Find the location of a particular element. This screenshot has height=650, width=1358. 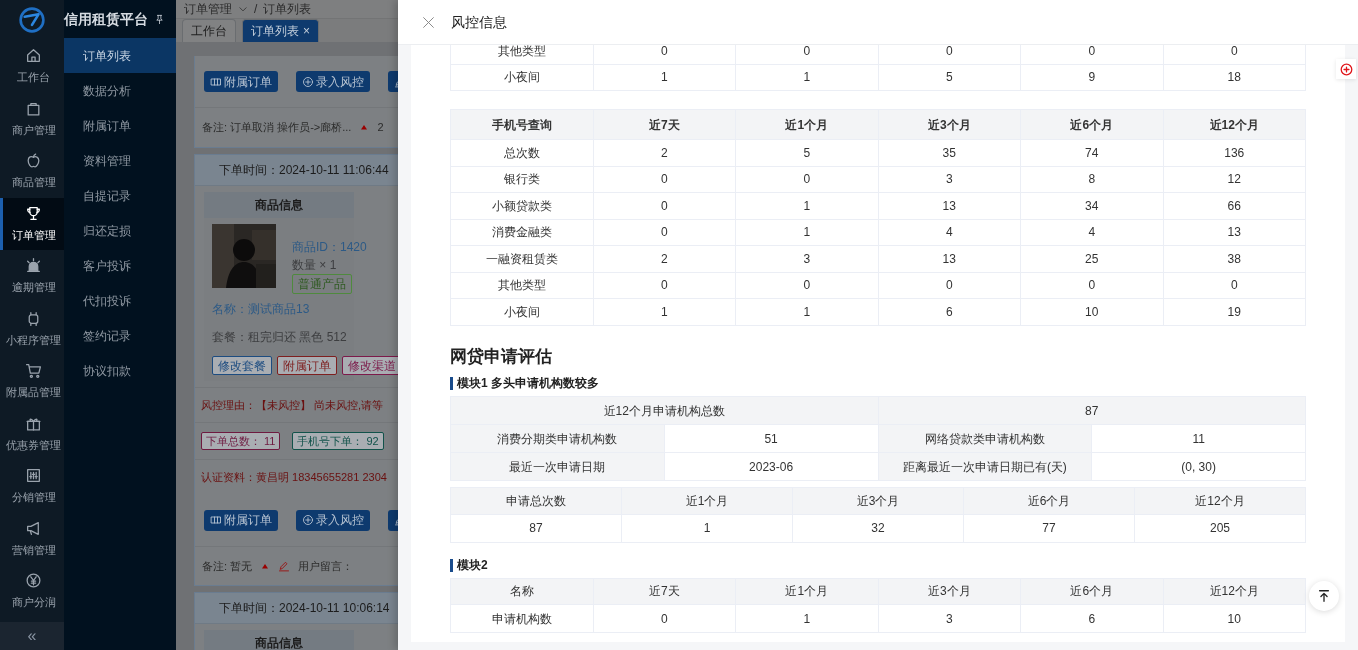

product-action-button: 附属订单 is located at coordinates (307, 365).